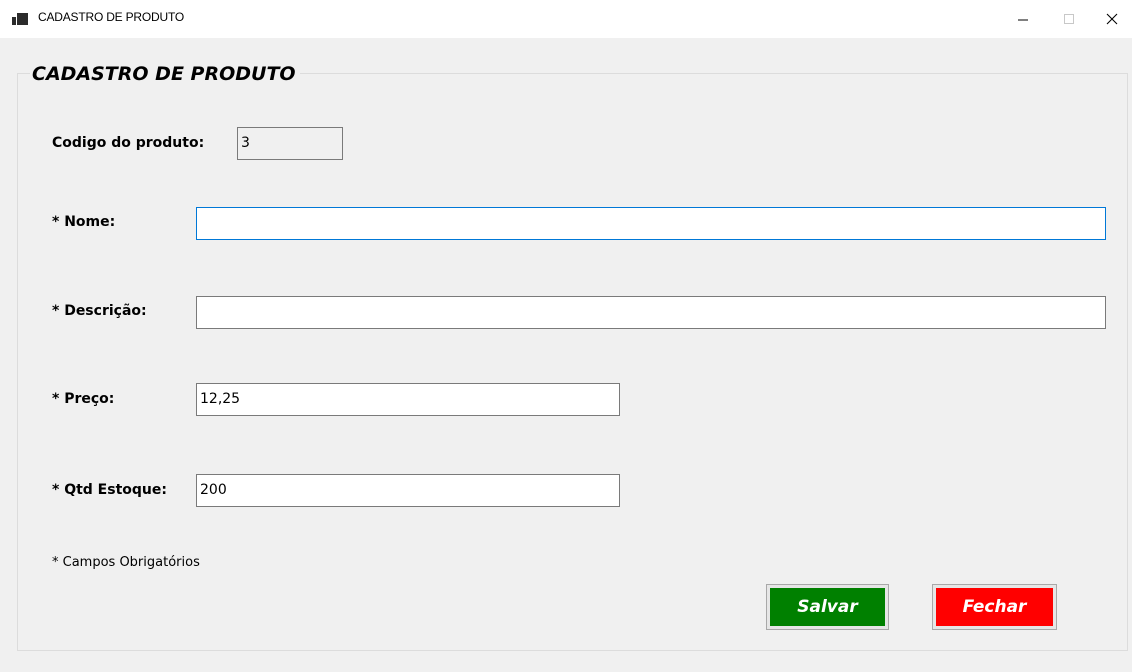 Image resolution: width=1132 pixels, height=672 pixels. What do you see at coordinates (20, 19) in the screenshot?
I see `app-window-icon` at bounding box center [20, 19].